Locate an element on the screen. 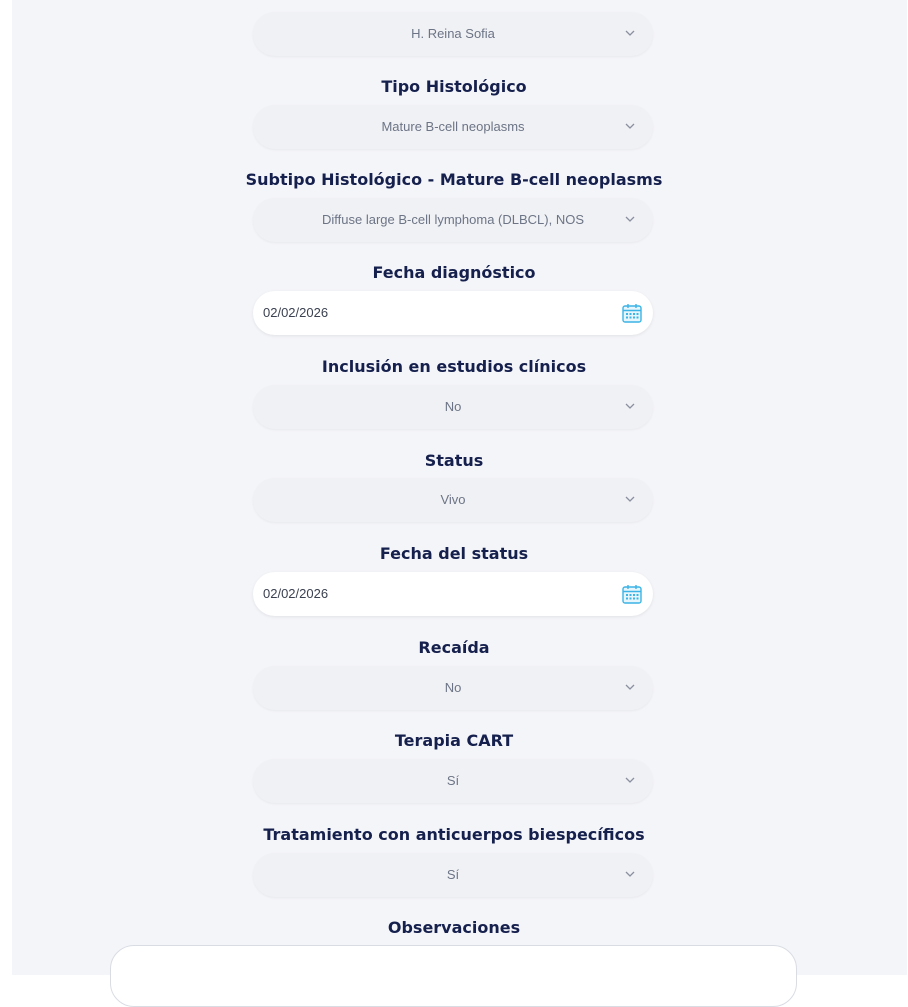 Image resolution: width=908 pixels, height=1007 pixels. hospital-select-value: H. Reina Sofia is located at coordinates (453, 33).